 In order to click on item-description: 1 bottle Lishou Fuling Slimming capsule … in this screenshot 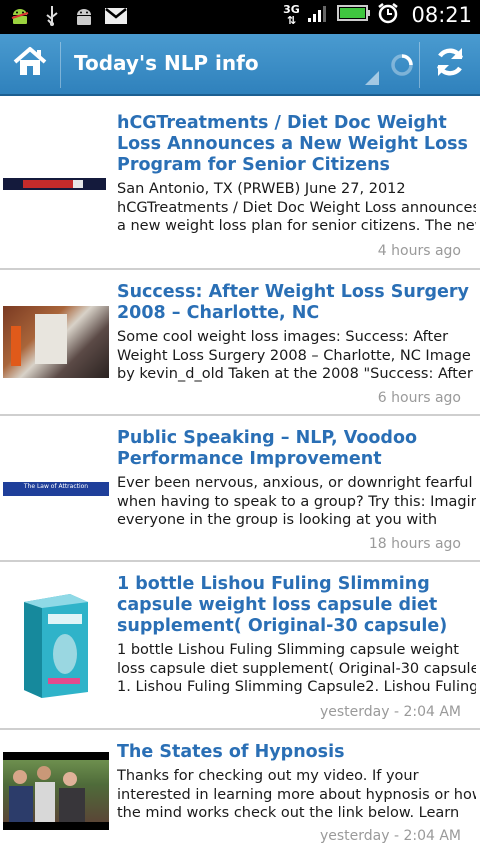, I will do `click(296, 669)`.